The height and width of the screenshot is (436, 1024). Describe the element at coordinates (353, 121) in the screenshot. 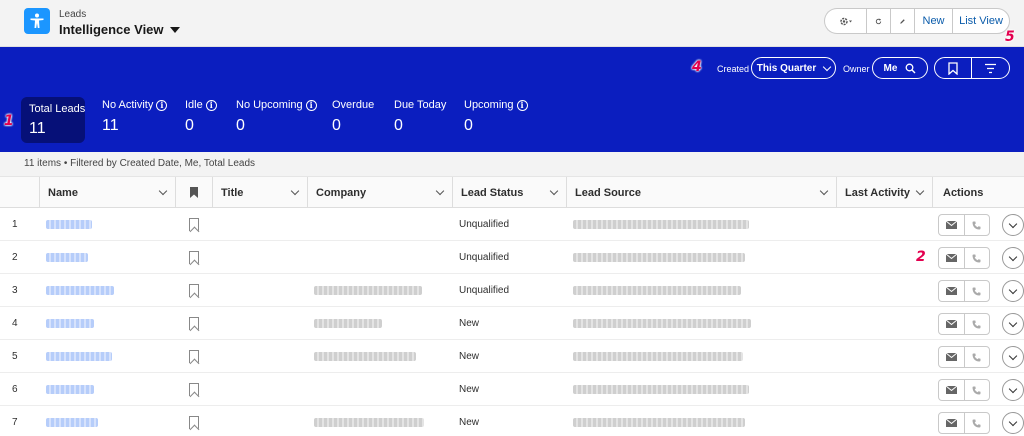

I see `tile-overdue: Overdue 0` at that location.